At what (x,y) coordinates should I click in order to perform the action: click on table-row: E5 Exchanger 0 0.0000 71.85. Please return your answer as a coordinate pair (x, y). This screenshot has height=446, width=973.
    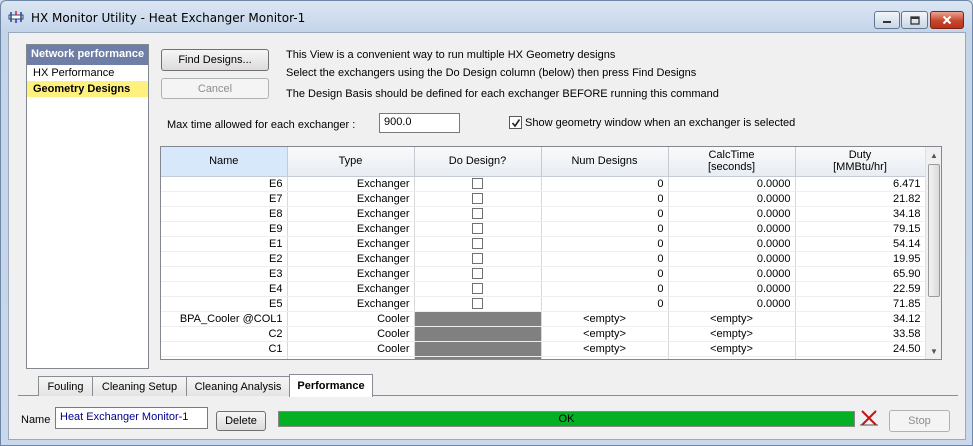
    Looking at the image, I should click on (543, 304).